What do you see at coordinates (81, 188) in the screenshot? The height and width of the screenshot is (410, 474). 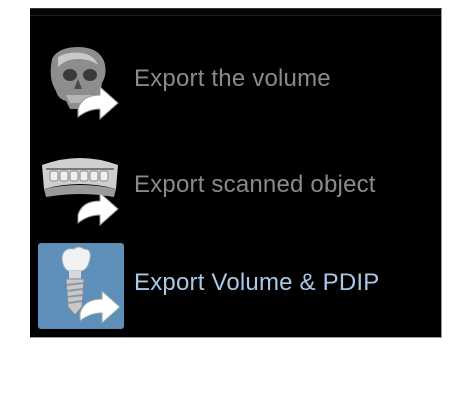 I see `dental-cast-export-icon` at bounding box center [81, 188].